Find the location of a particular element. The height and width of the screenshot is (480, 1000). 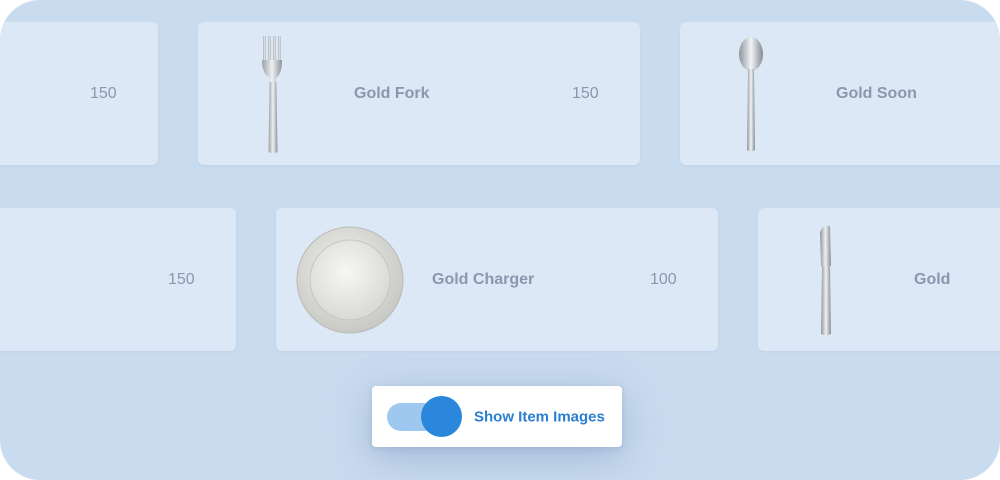

item-card: Gold Soon is located at coordinates (840, 93).